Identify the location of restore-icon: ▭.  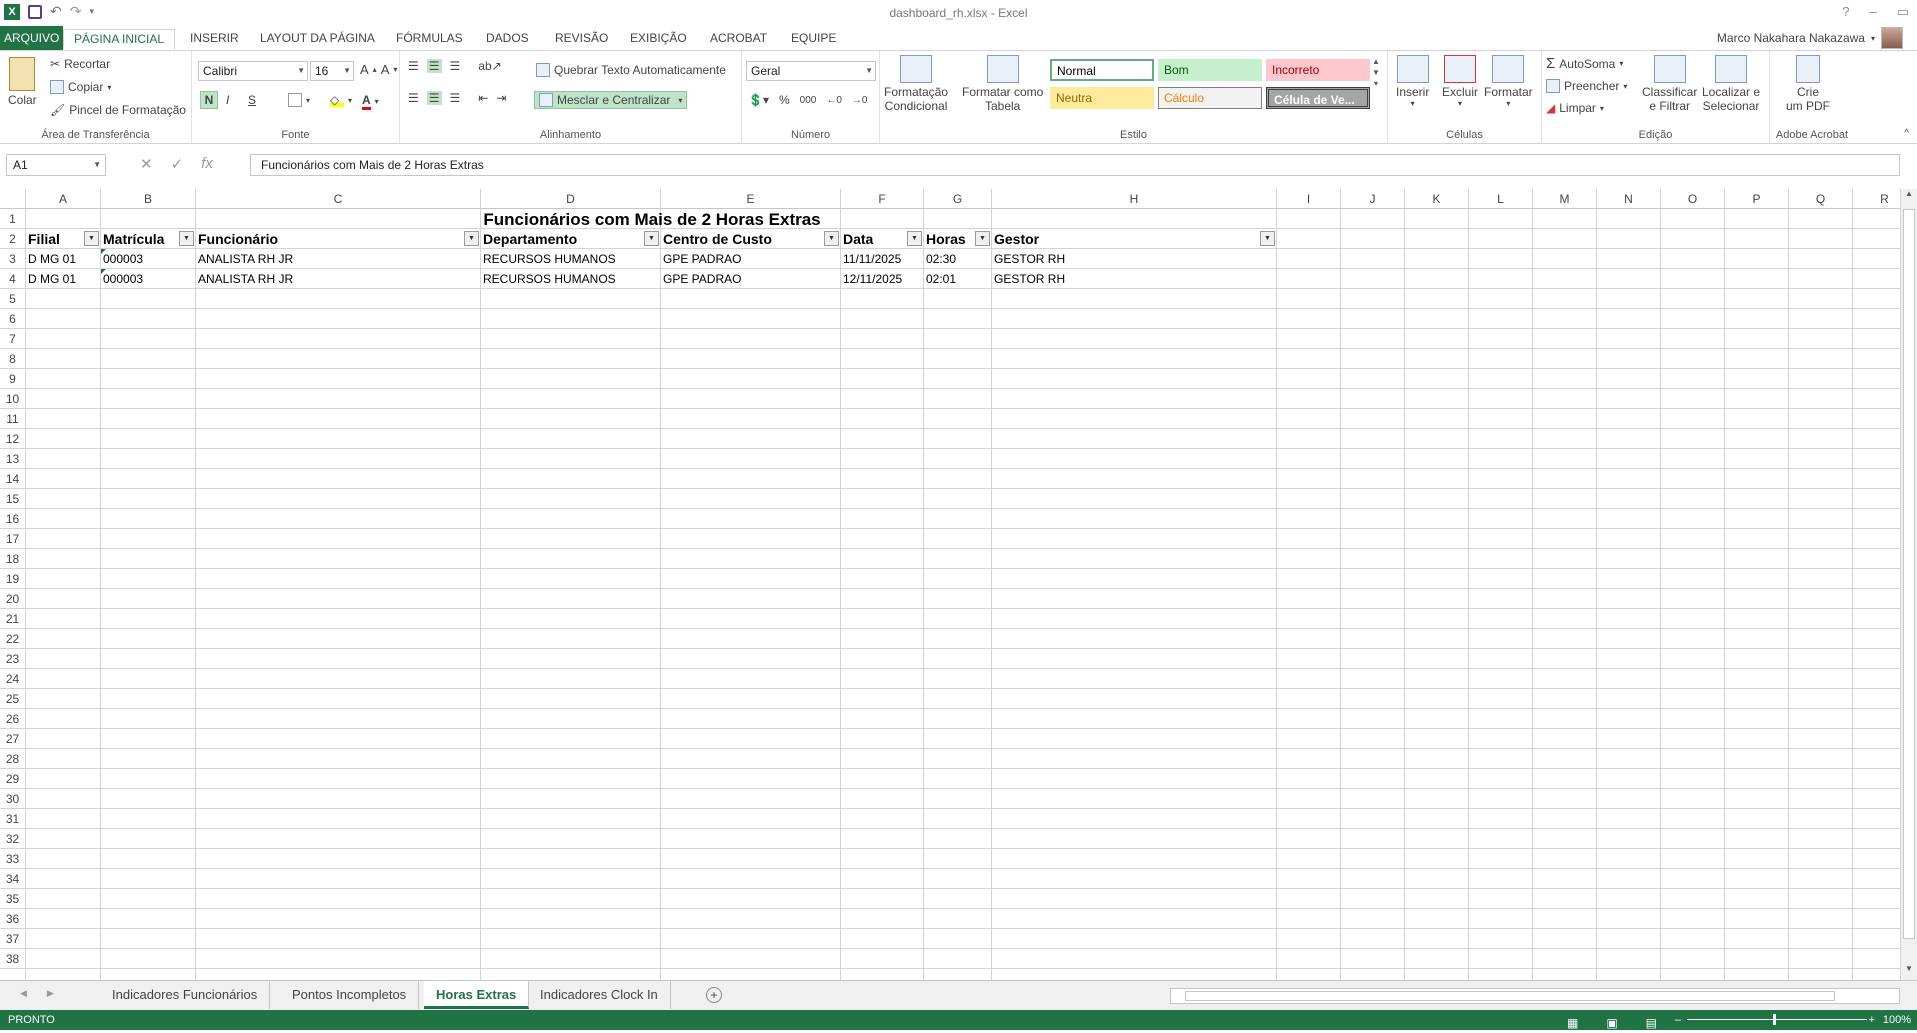
(1903, 12).